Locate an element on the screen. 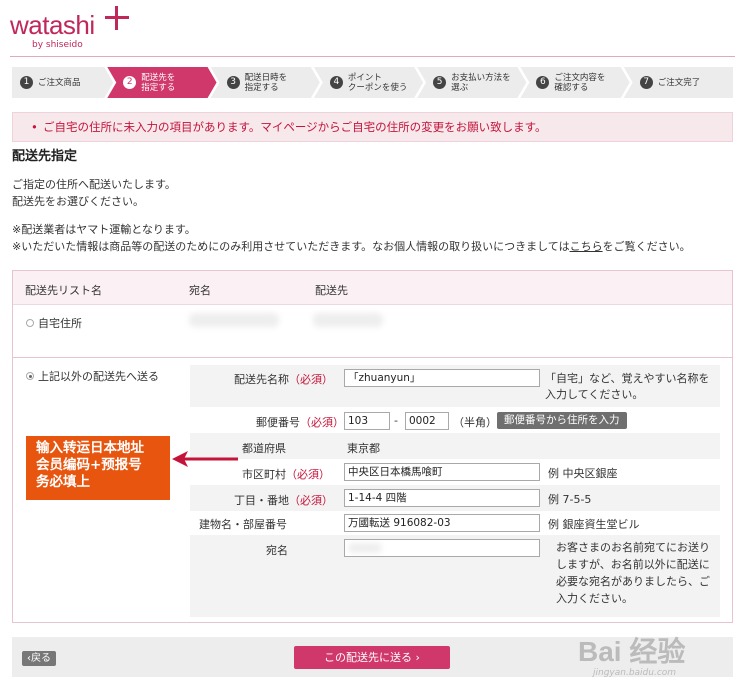  row-building: 建物名・部屋番号 万國転送 916082-03 例 銀座資生堂ビル is located at coordinates (455, 523).